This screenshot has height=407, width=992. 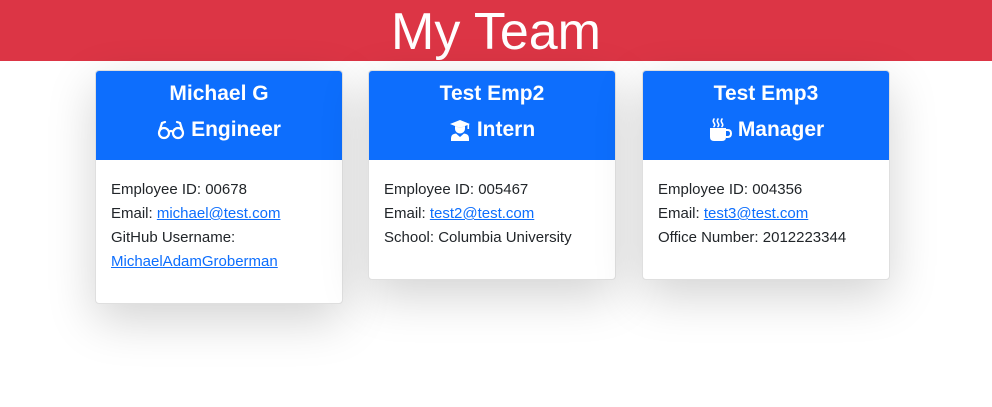 I want to click on github-label: GitHub Username:, so click(x=173, y=237).